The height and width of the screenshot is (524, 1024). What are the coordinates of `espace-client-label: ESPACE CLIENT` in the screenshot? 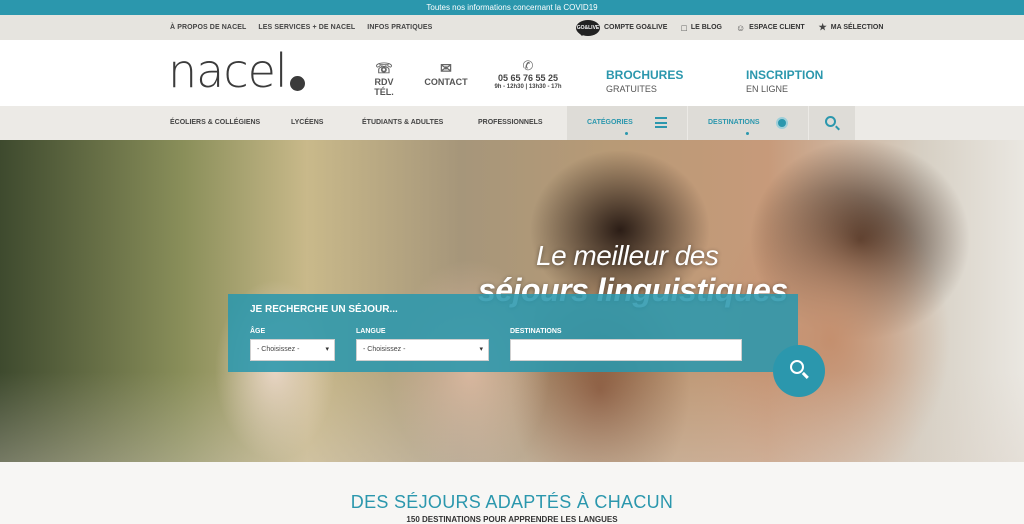 It's located at (777, 27).